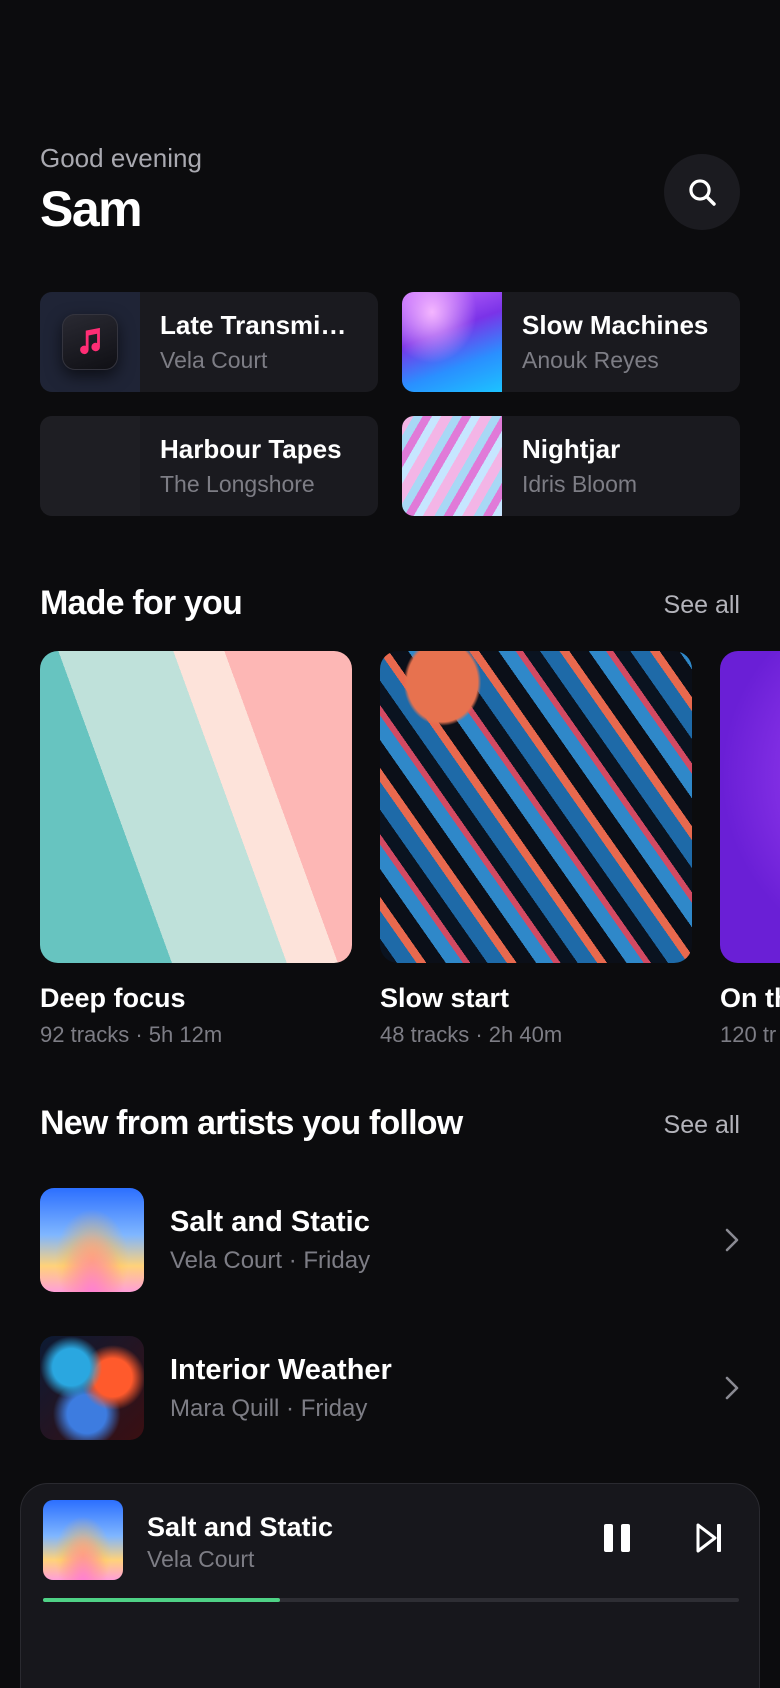 The height and width of the screenshot is (1688, 780). I want to click on section-title-new-releases: New from artists you follow, so click(251, 1123).